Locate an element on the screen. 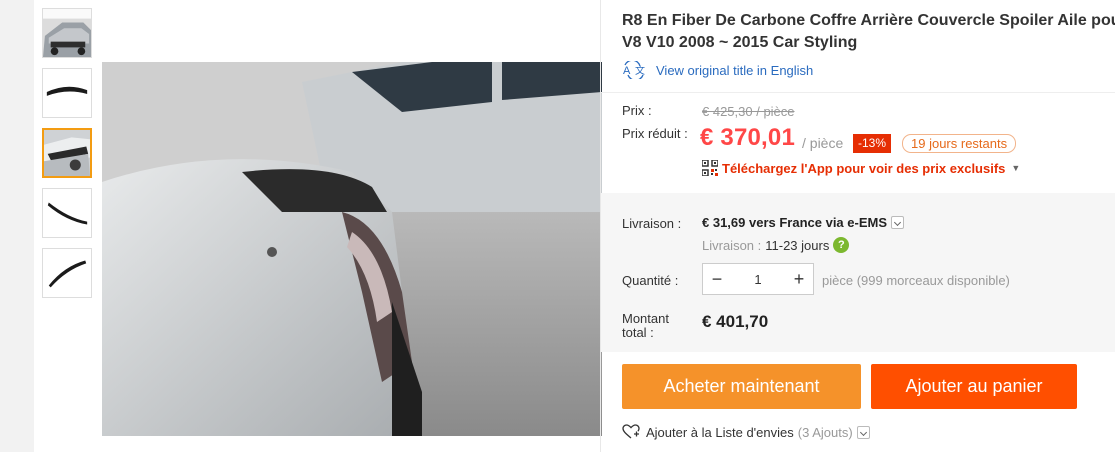 The image size is (1115, 452). quantity-stepper: − 1 + is located at coordinates (758, 279).